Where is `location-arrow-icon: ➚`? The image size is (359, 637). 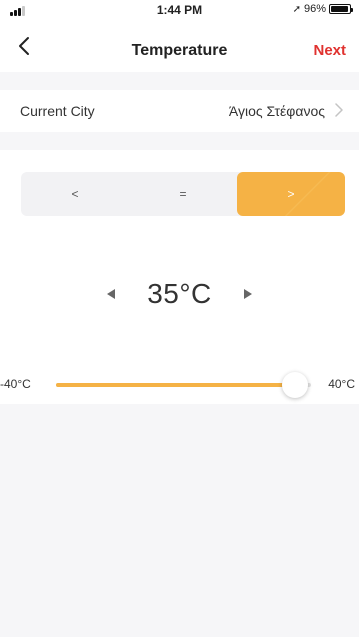 location-arrow-icon: ➚ is located at coordinates (296, 9).